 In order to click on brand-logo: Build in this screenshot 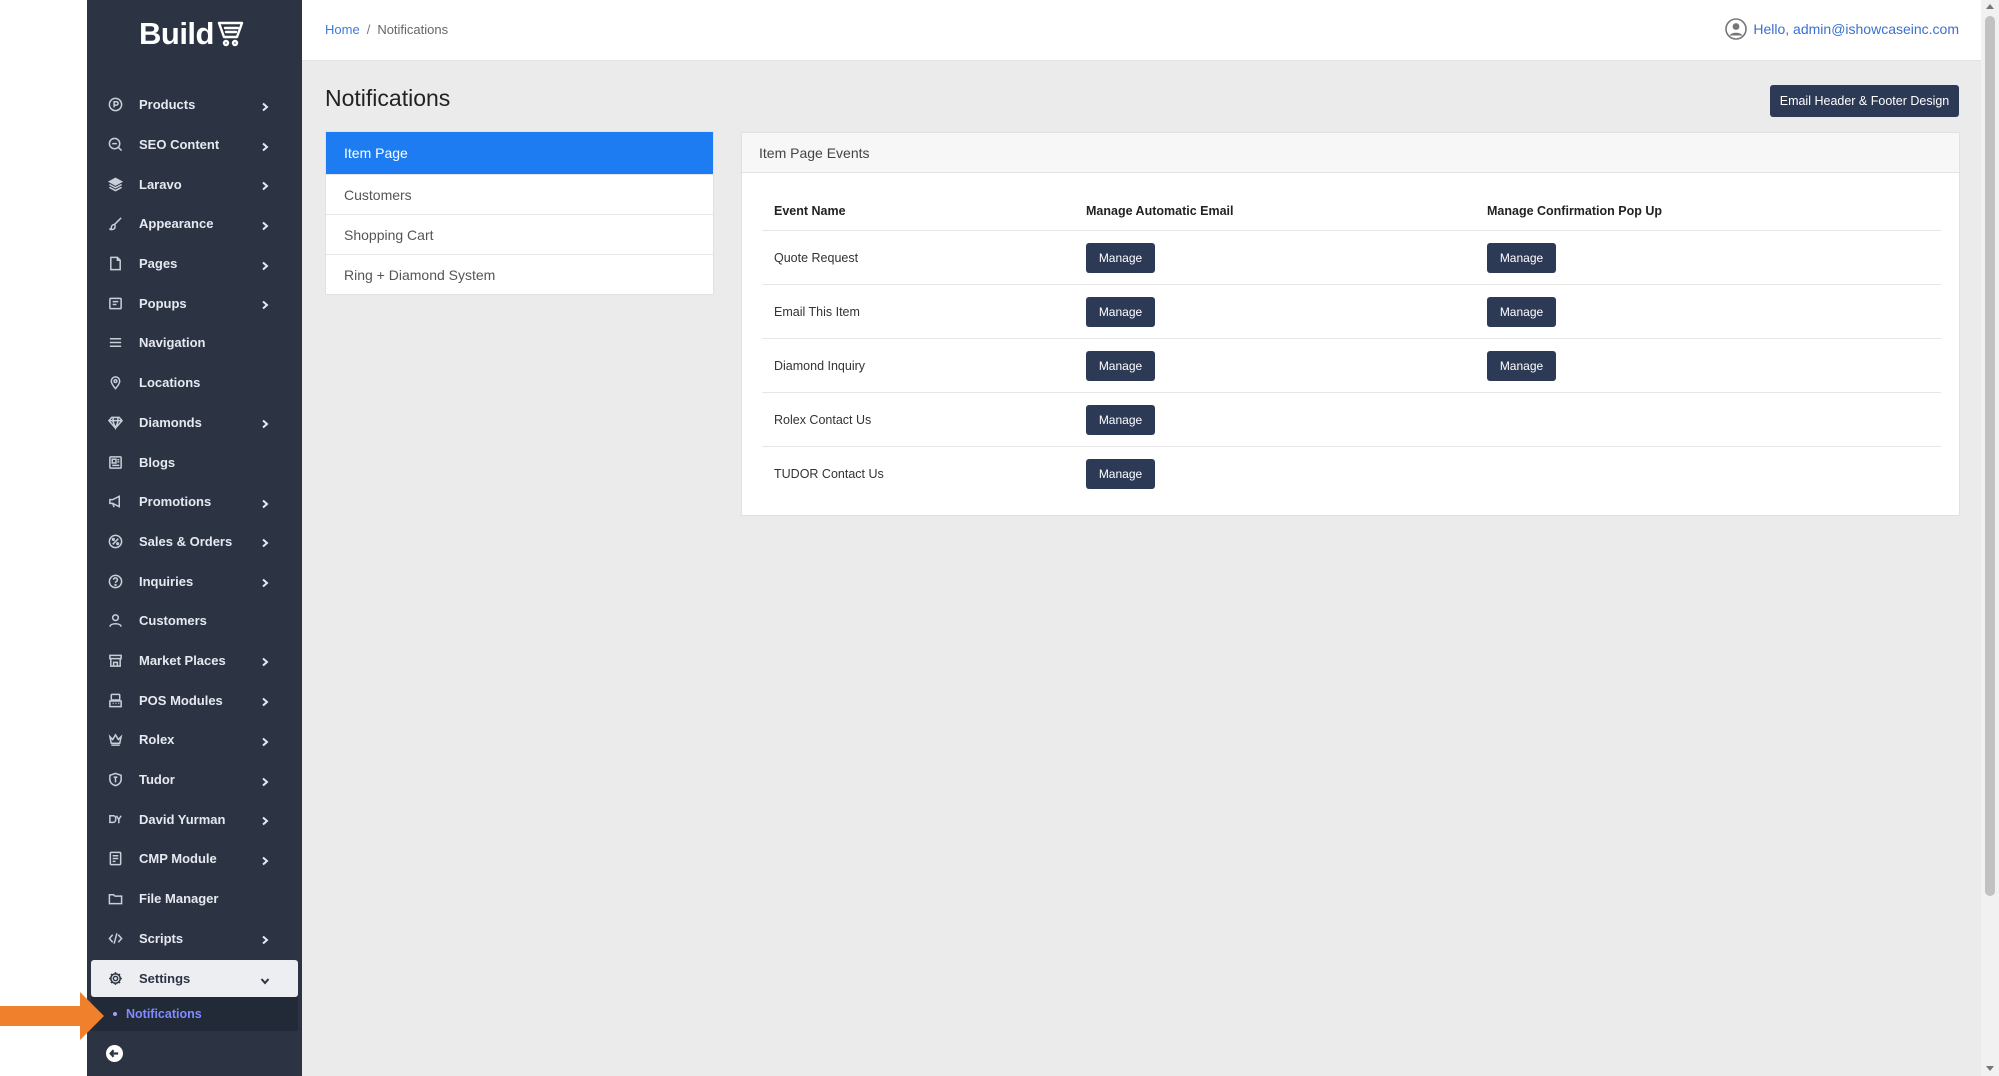, I will do `click(192, 34)`.